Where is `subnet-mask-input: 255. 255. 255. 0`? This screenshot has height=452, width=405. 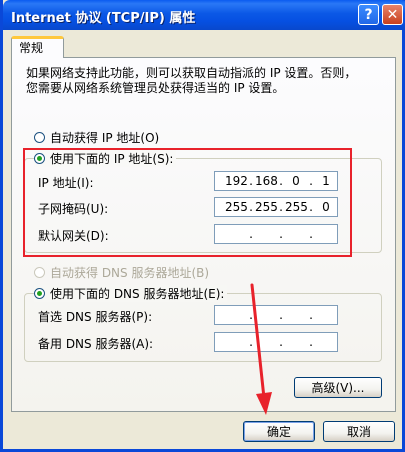 subnet-mask-input: 255. 255. 255. 0 is located at coordinates (276, 207).